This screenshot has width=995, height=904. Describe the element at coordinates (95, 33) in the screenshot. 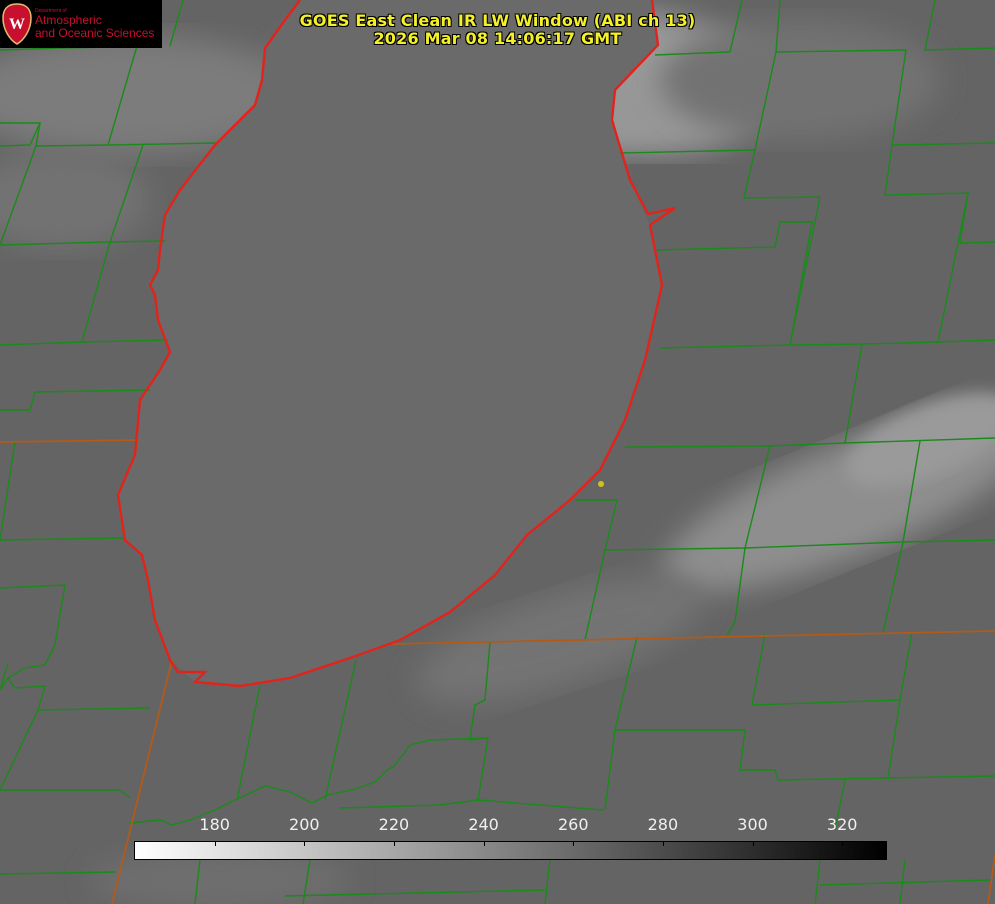

I see `logo-line-2: and Oceanic Sciences` at that location.